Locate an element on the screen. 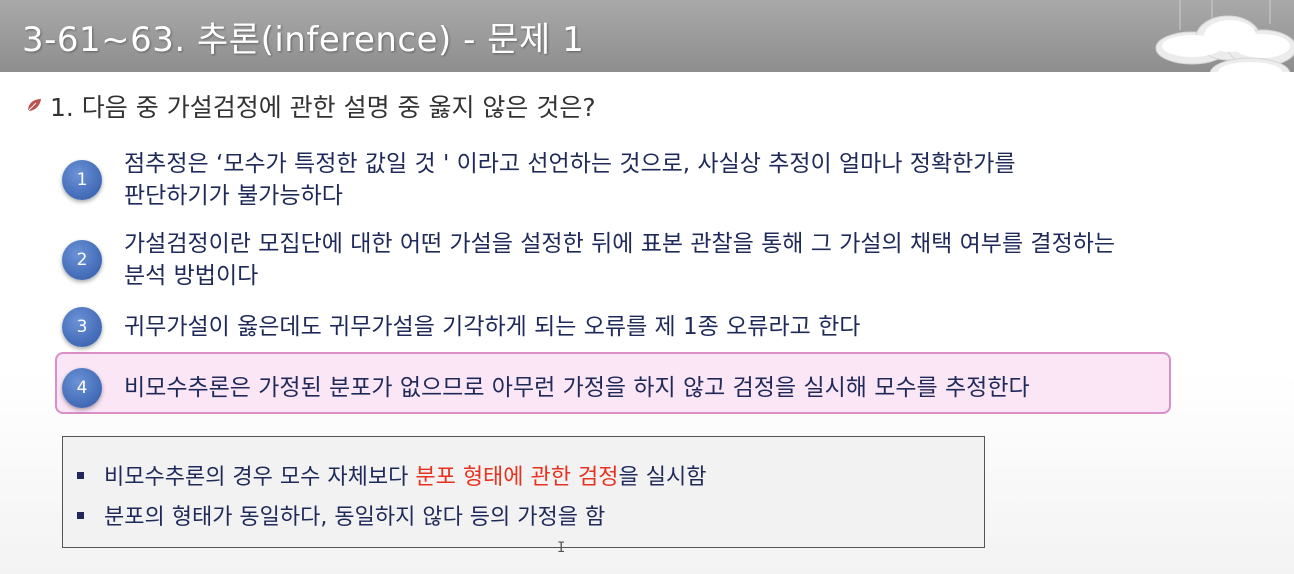  question: 1. 다음 중 가설검정에 관한 설명 중 옳지 않은 것은? is located at coordinates (311, 106).